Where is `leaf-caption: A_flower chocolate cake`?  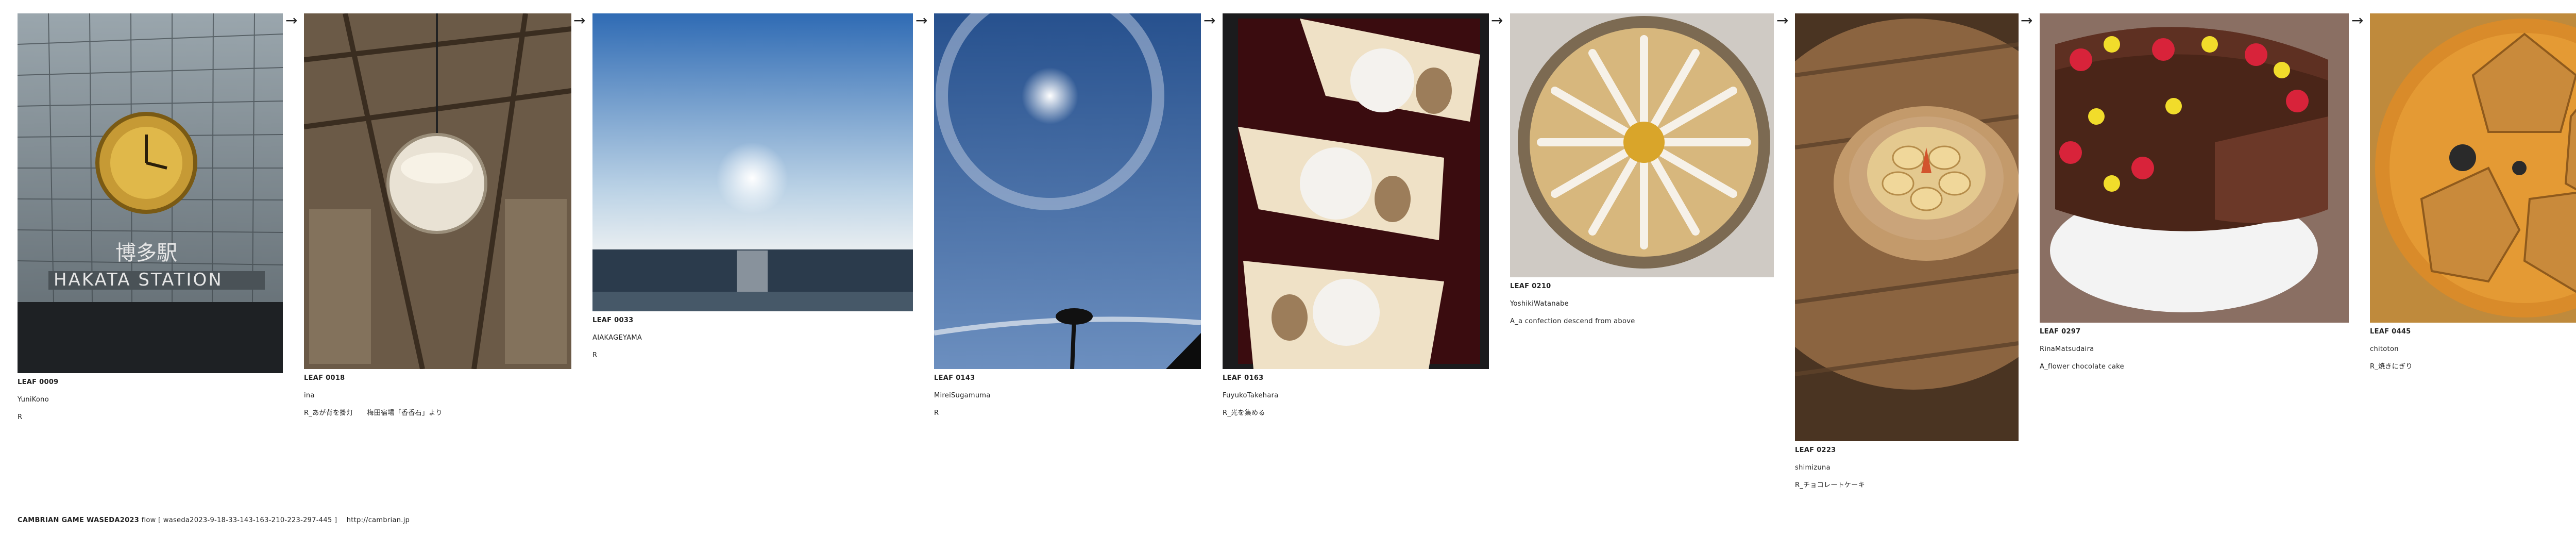
leaf-caption: A_flower chocolate cake is located at coordinates (2082, 367).